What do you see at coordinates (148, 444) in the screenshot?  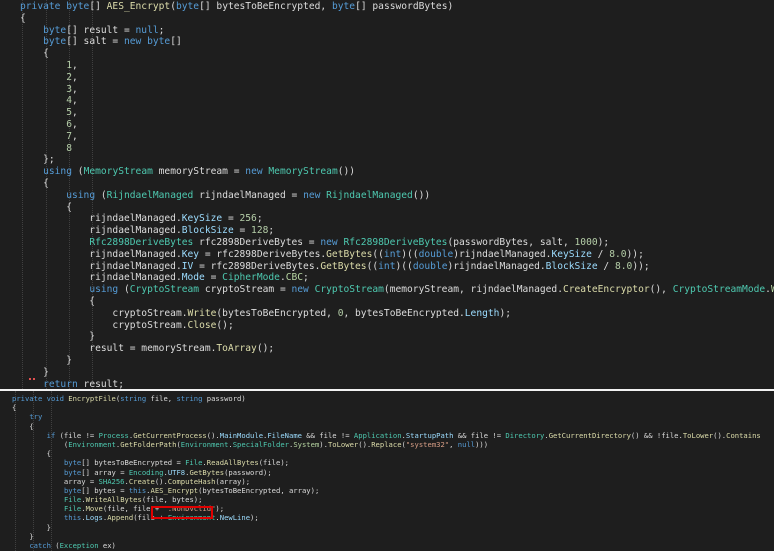 I see `code-token: GetFolderPath` at bounding box center [148, 444].